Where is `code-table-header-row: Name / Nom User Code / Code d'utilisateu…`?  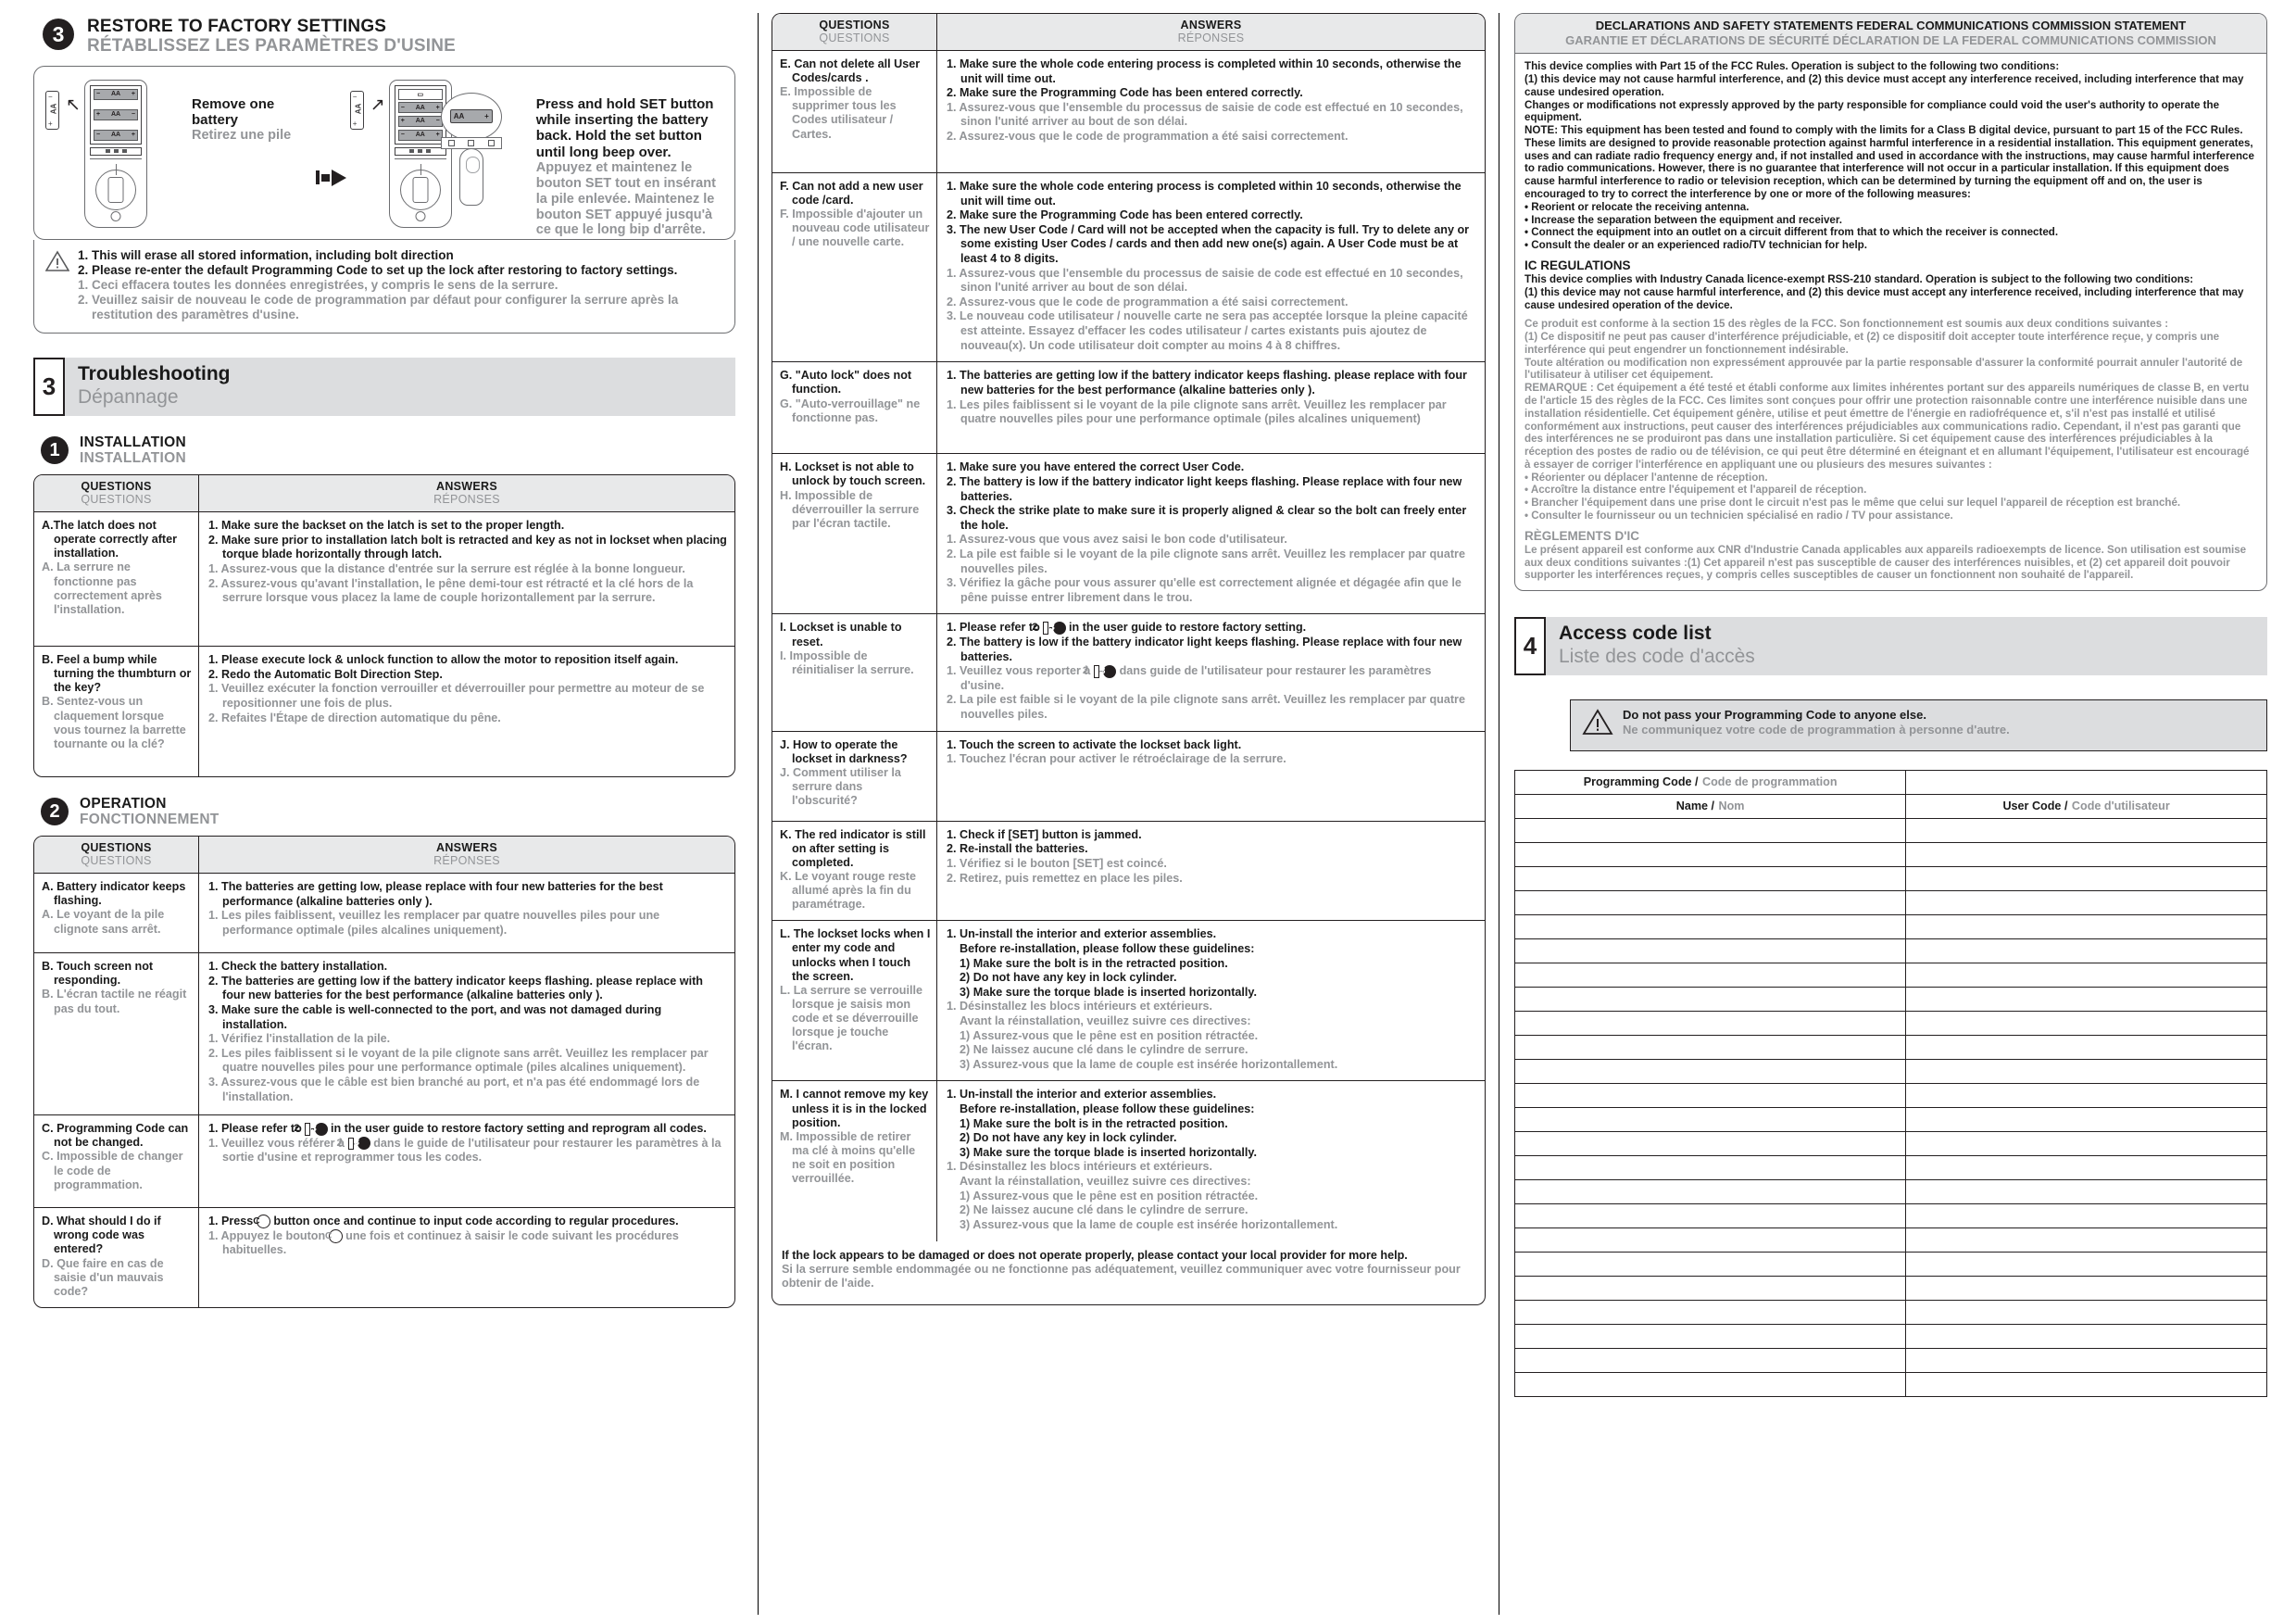 code-table-header-row: Name / Nom User Code / Code d'utilisateu… is located at coordinates (1890, 806).